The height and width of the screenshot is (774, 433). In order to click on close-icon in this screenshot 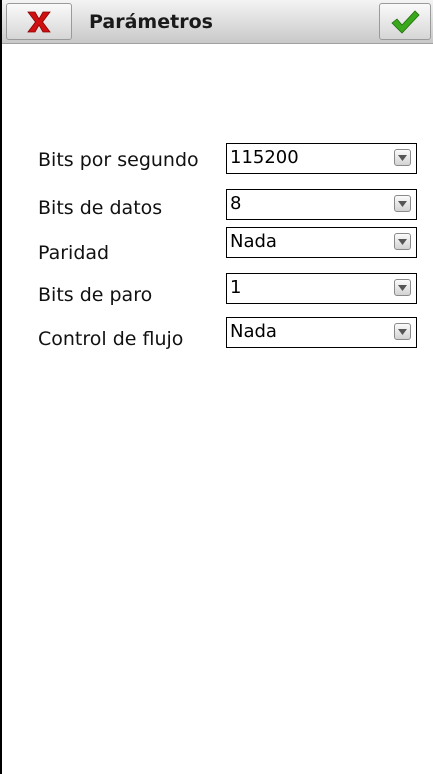, I will do `click(39, 21)`.